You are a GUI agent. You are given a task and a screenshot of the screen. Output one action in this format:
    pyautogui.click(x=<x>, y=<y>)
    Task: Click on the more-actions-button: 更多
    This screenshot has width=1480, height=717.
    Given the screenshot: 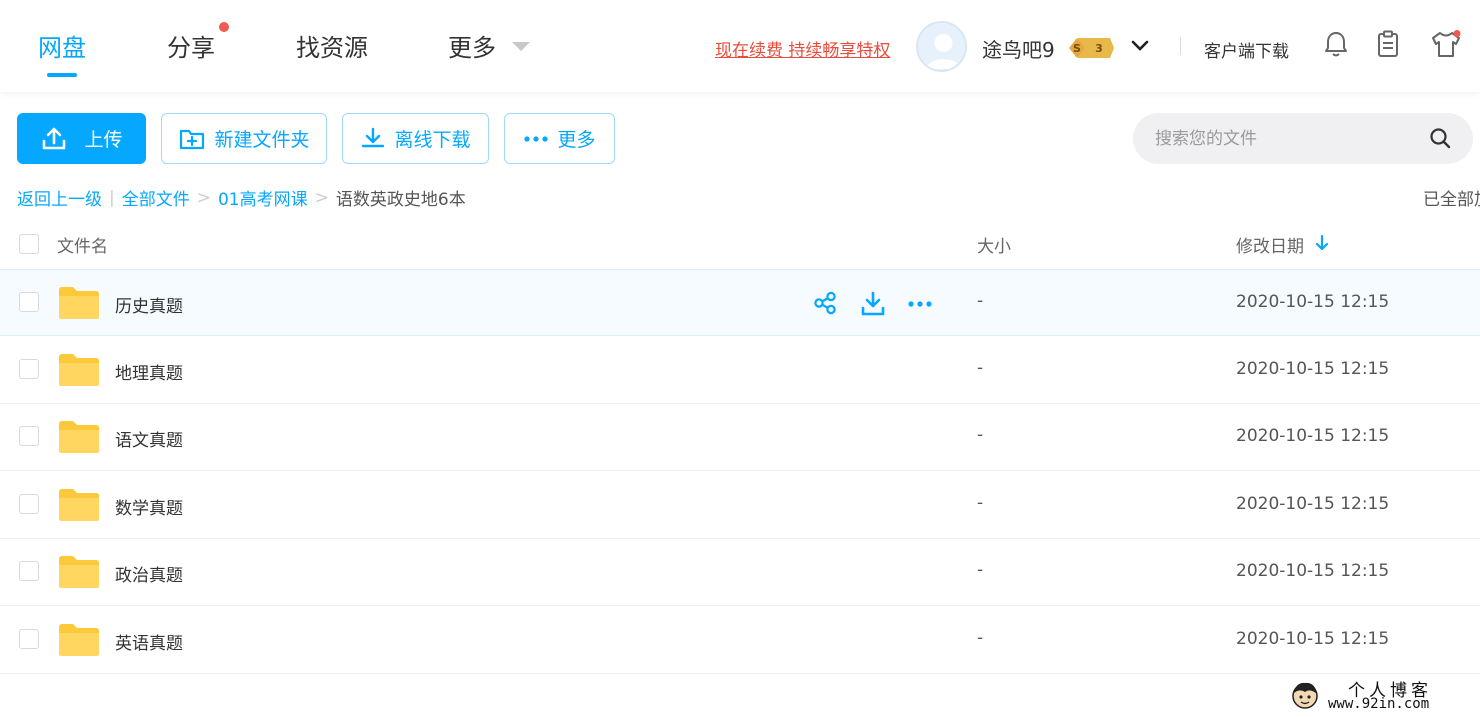 What is the action you would take?
    pyautogui.click(x=559, y=138)
    